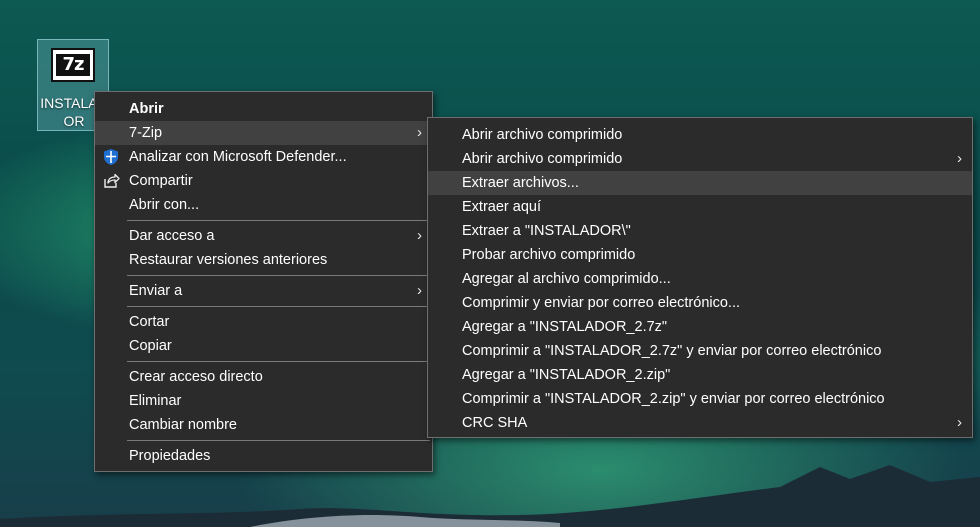 This screenshot has height=527, width=980. What do you see at coordinates (700, 207) in the screenshot?
I see `submenu-item-extraer-aqui: Extraer aquí` at bounding box center [700, 207].